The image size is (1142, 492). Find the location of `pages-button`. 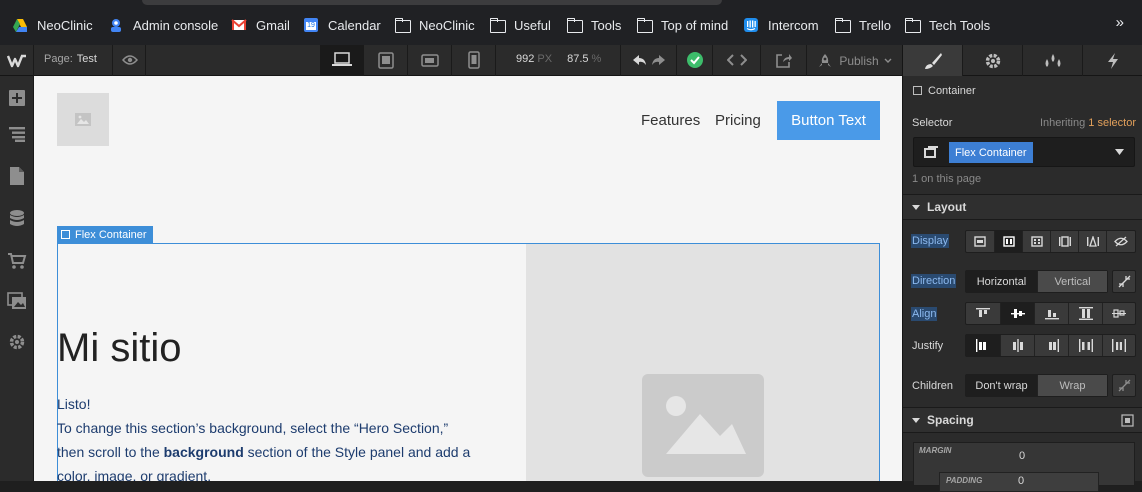

pages-button is located at coordinates (17, 176).